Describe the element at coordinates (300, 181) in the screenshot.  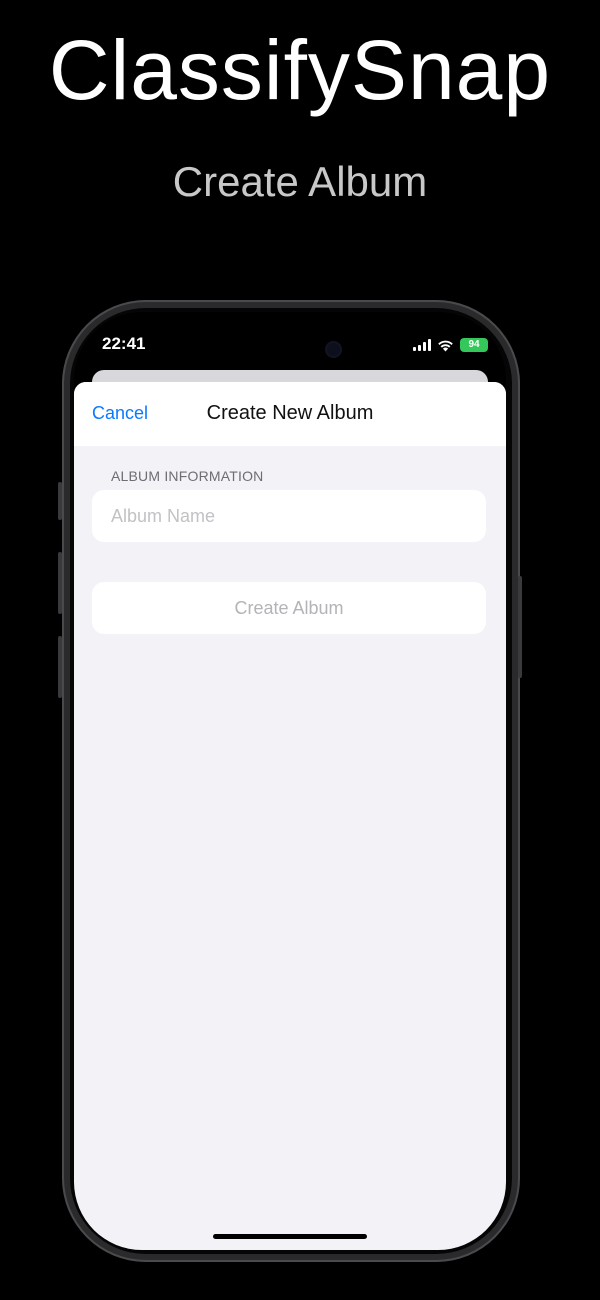
I see `promo-subtitle: Create Album` at that location.